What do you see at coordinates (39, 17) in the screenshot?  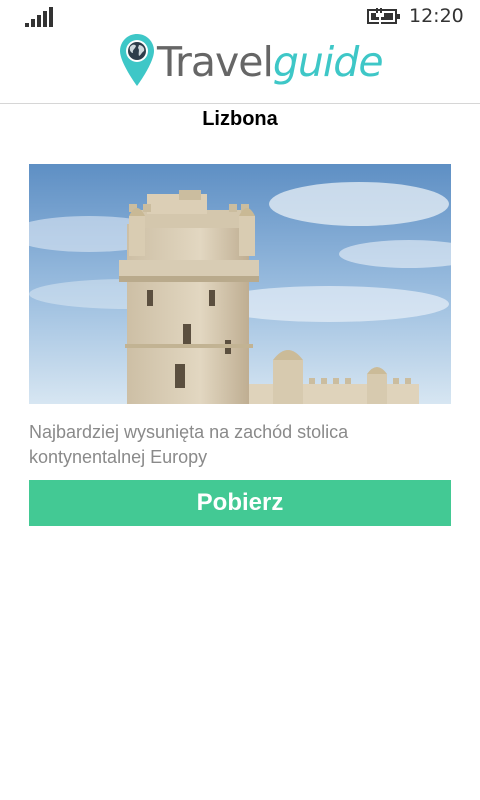 I see `signal-strength-icon` at bounding box center [39, 17].